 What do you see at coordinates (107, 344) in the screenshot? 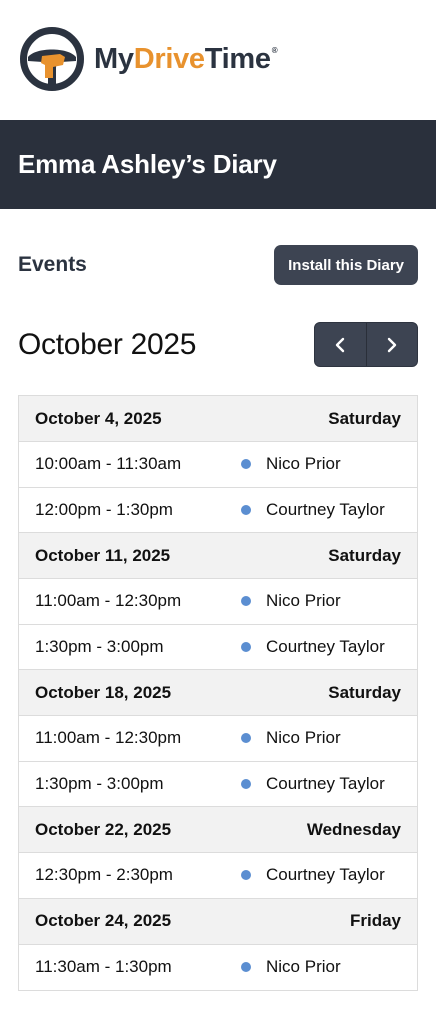
I see `month-title: October 2025` at bounding box center [107, 344].